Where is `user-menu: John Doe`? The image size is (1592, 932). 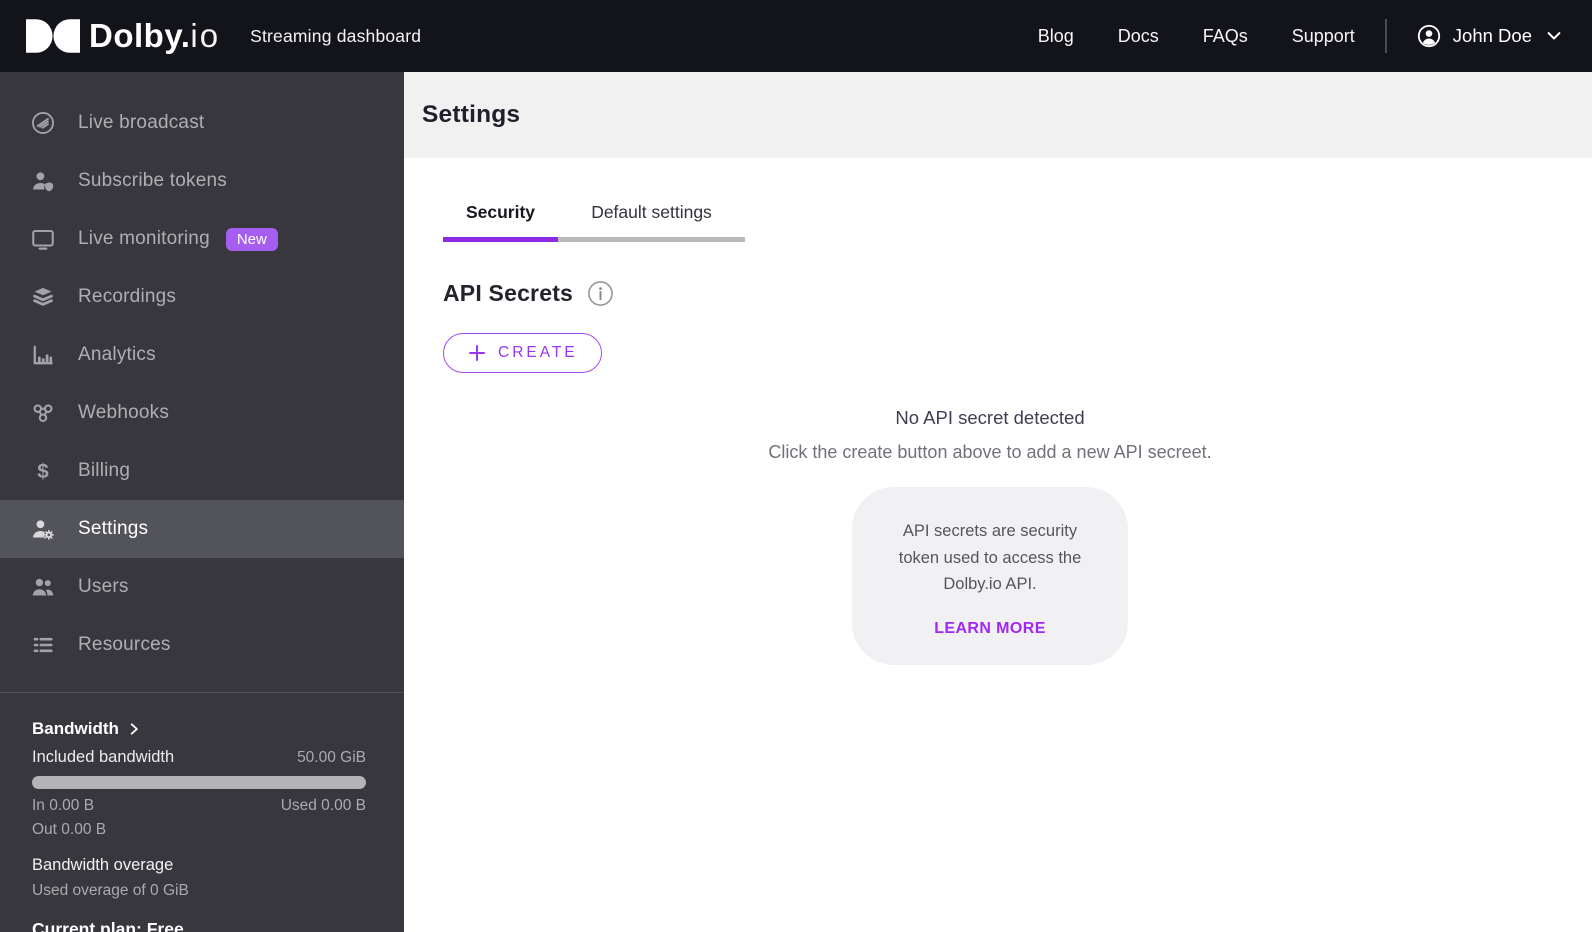
user-menu: John Doe is located at coordinates (1490, 36).